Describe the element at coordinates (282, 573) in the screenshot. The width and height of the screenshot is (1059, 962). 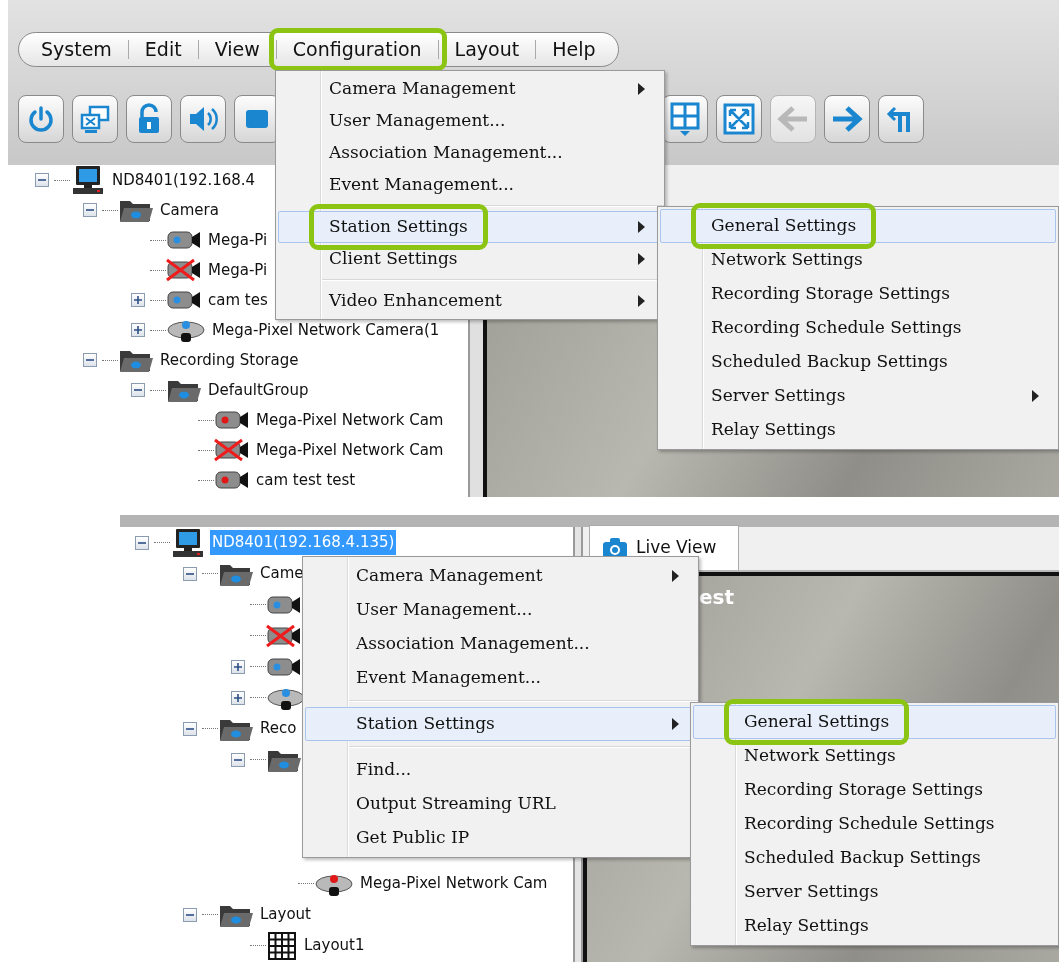
I see `tree-item: Came` at that location.